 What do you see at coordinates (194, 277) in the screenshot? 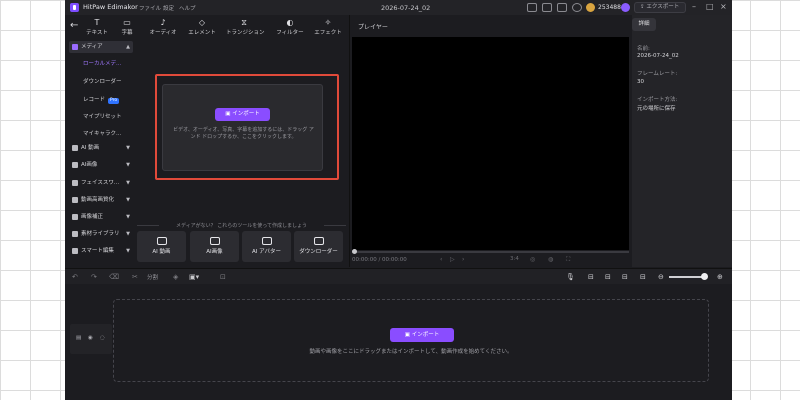
I see `freeze-icon: ▣▾` at bounding box center [194, 277].